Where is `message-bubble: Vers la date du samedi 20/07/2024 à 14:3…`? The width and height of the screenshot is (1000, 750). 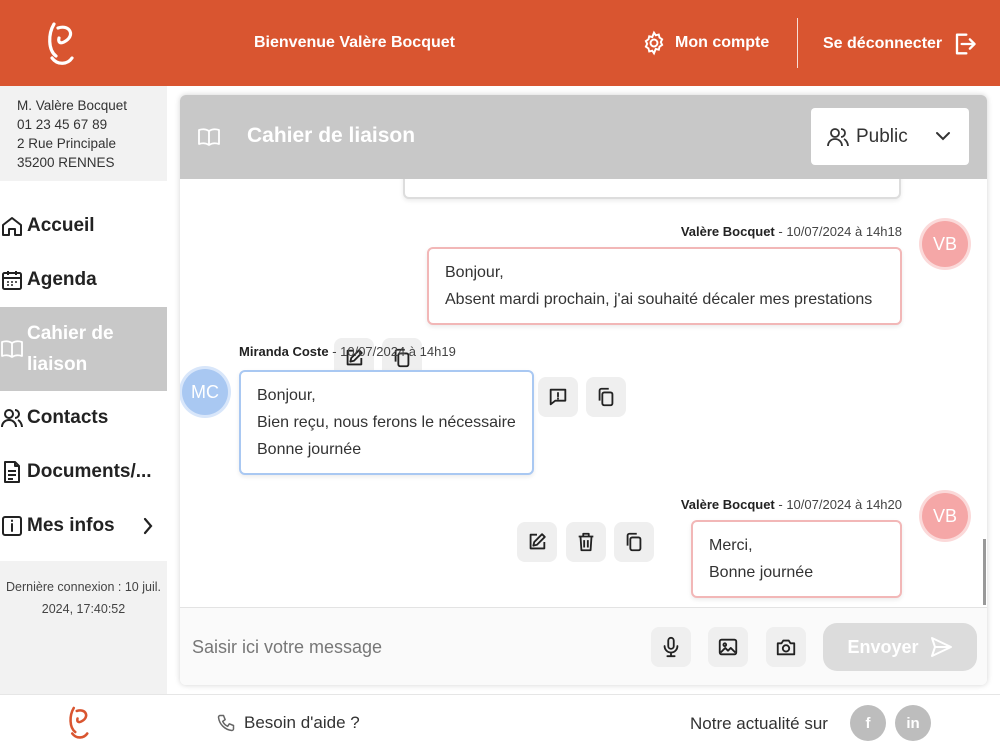
message-bubble: Vers la date du samedi 20/07/2024 à 14:3… is located at coordinates (652, 189).